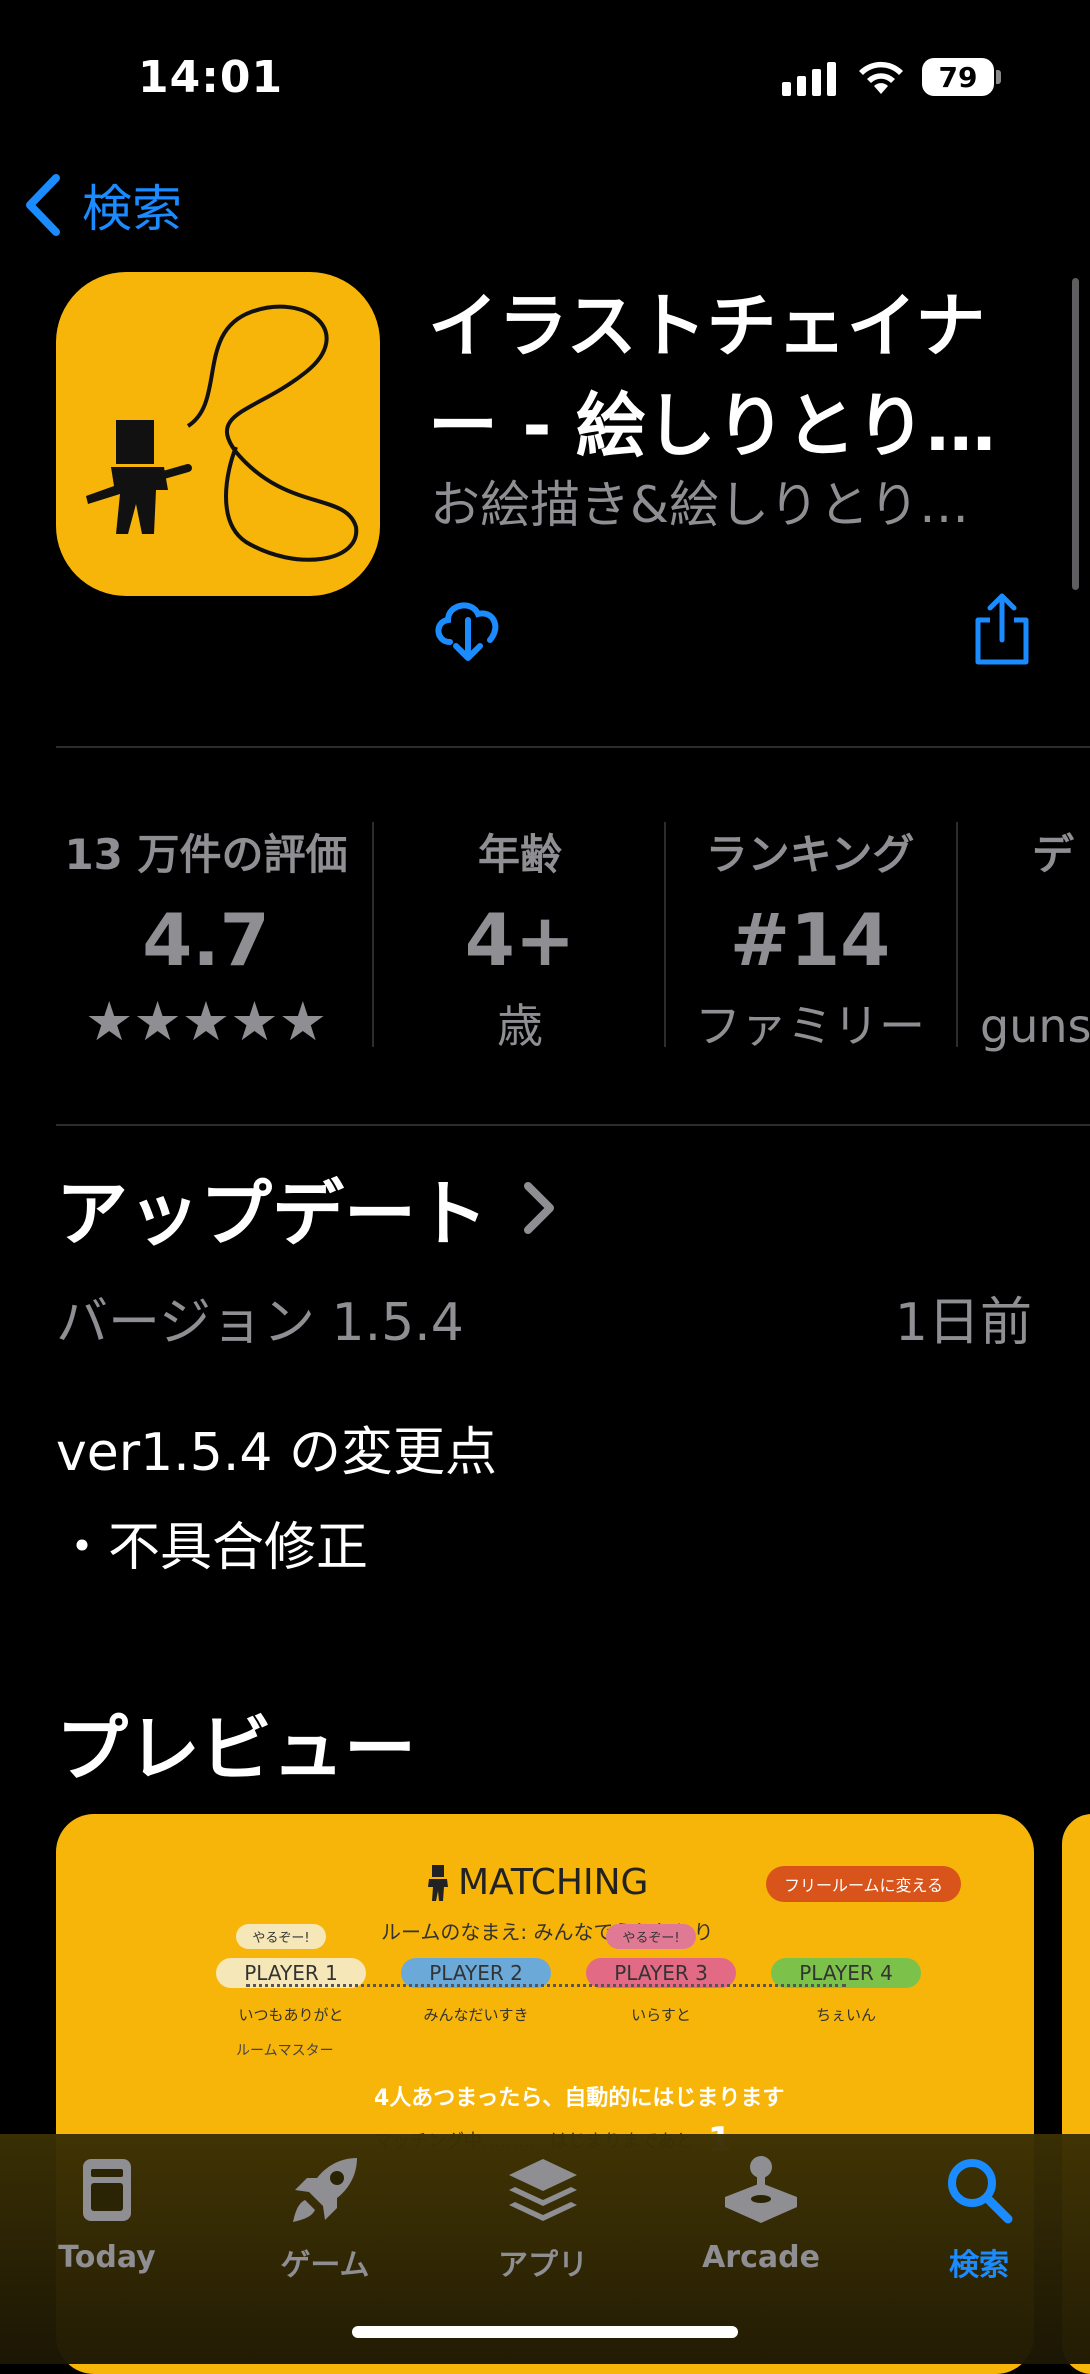  What do you see at coordinates (707, 326) in the screenshot?
I see `app-title-line1: イラストチェイナ` at bounding box center [707, 326].